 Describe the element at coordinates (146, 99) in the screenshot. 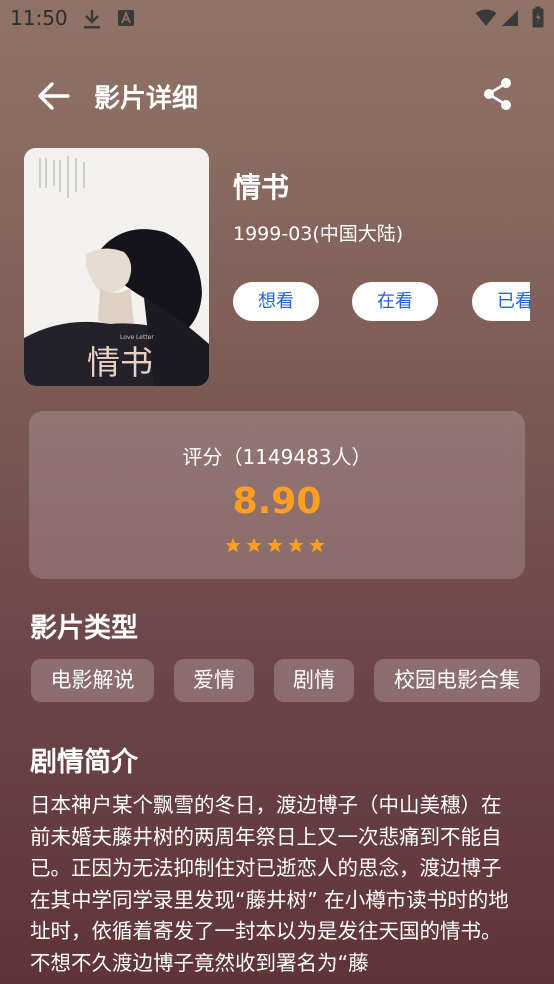

I see `page-title: 影片详细` at that location.